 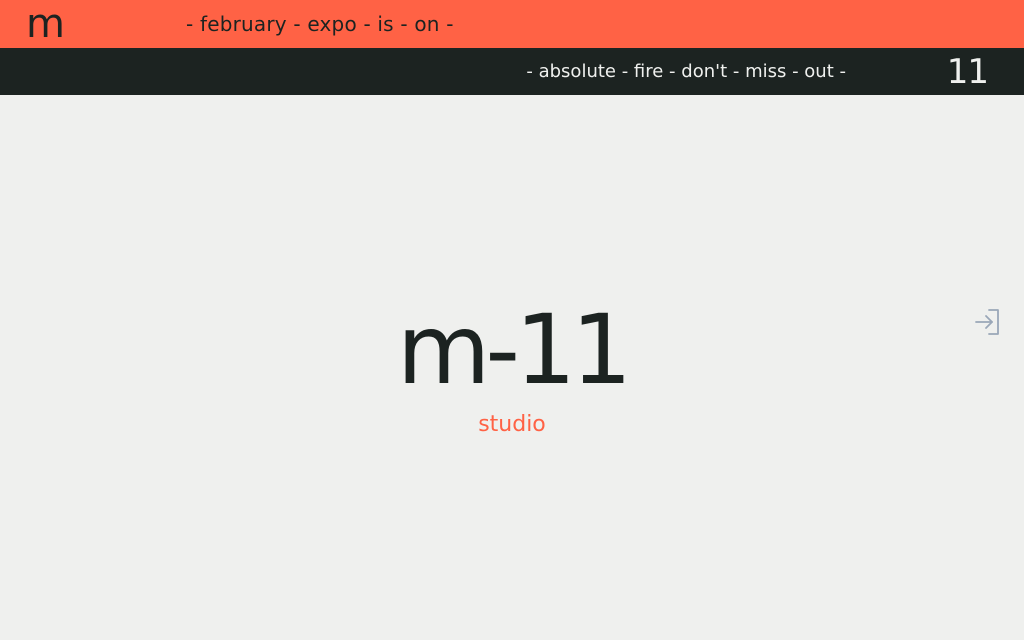 I want to click on announcement-bar: m - february - expo - is - on -, so click(x=512, y=24).